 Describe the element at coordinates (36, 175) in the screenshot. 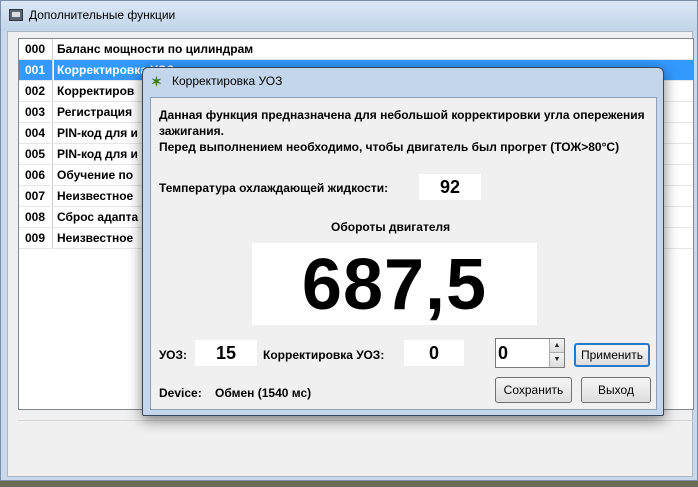

I see `function-code: 006` at that location.